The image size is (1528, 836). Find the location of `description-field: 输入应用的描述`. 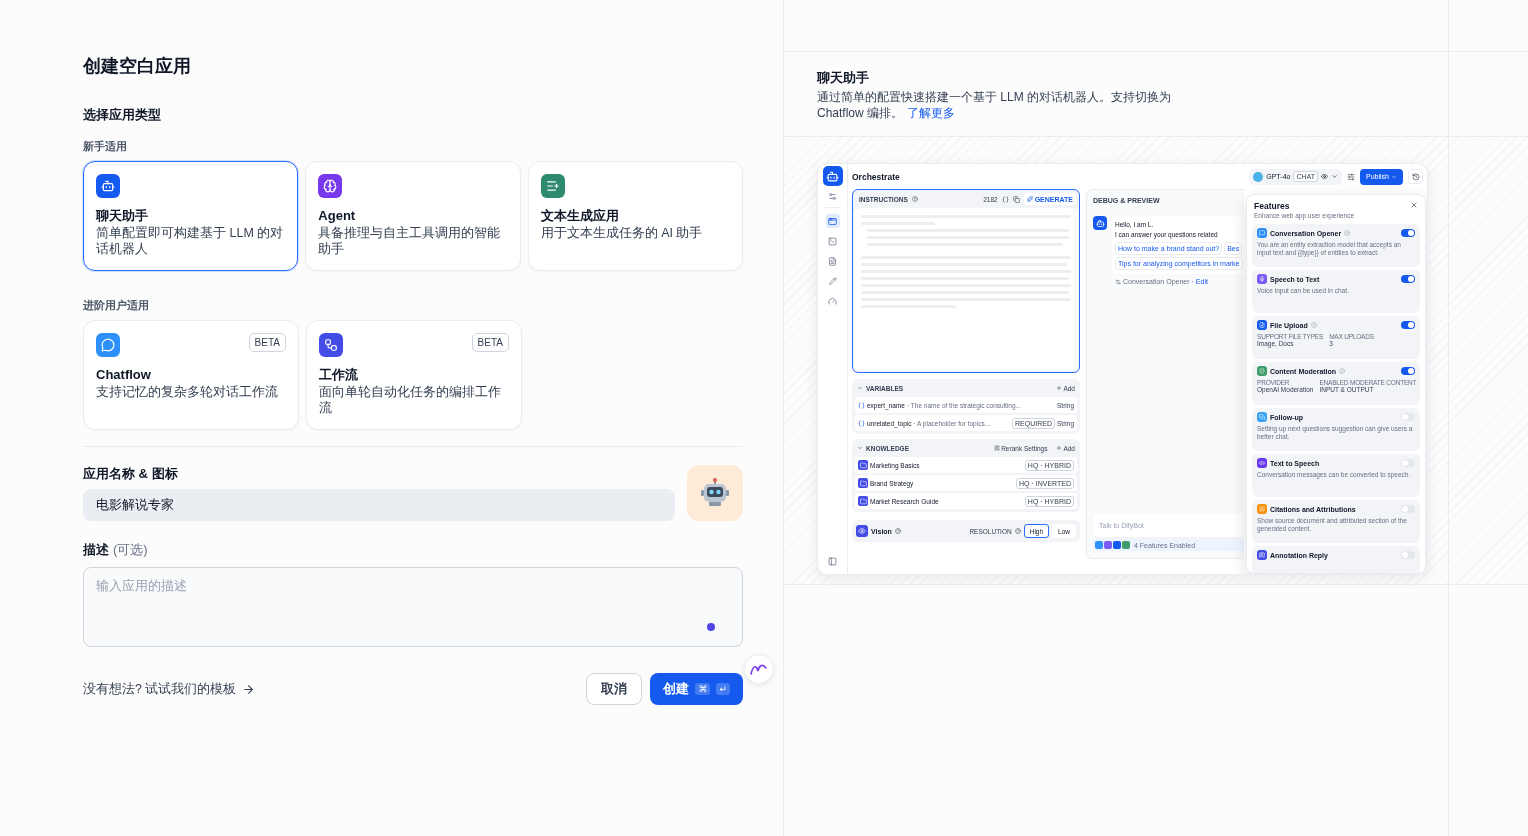

description-field: 输入应用的描述 is located at coordinates (413, 607).